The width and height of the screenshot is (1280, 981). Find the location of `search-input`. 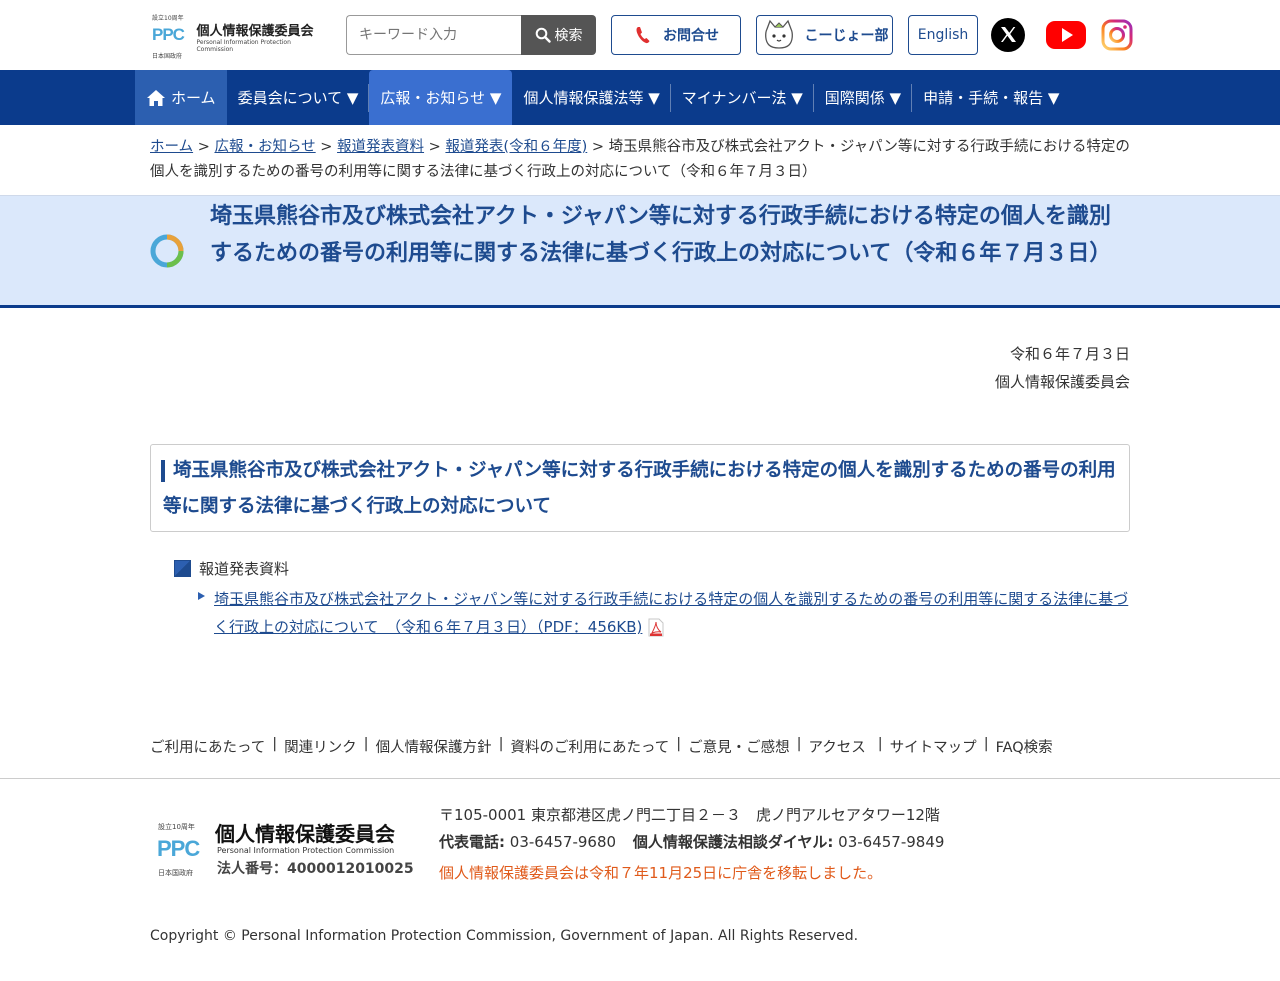

search-input is located at coordinates (433, 35).